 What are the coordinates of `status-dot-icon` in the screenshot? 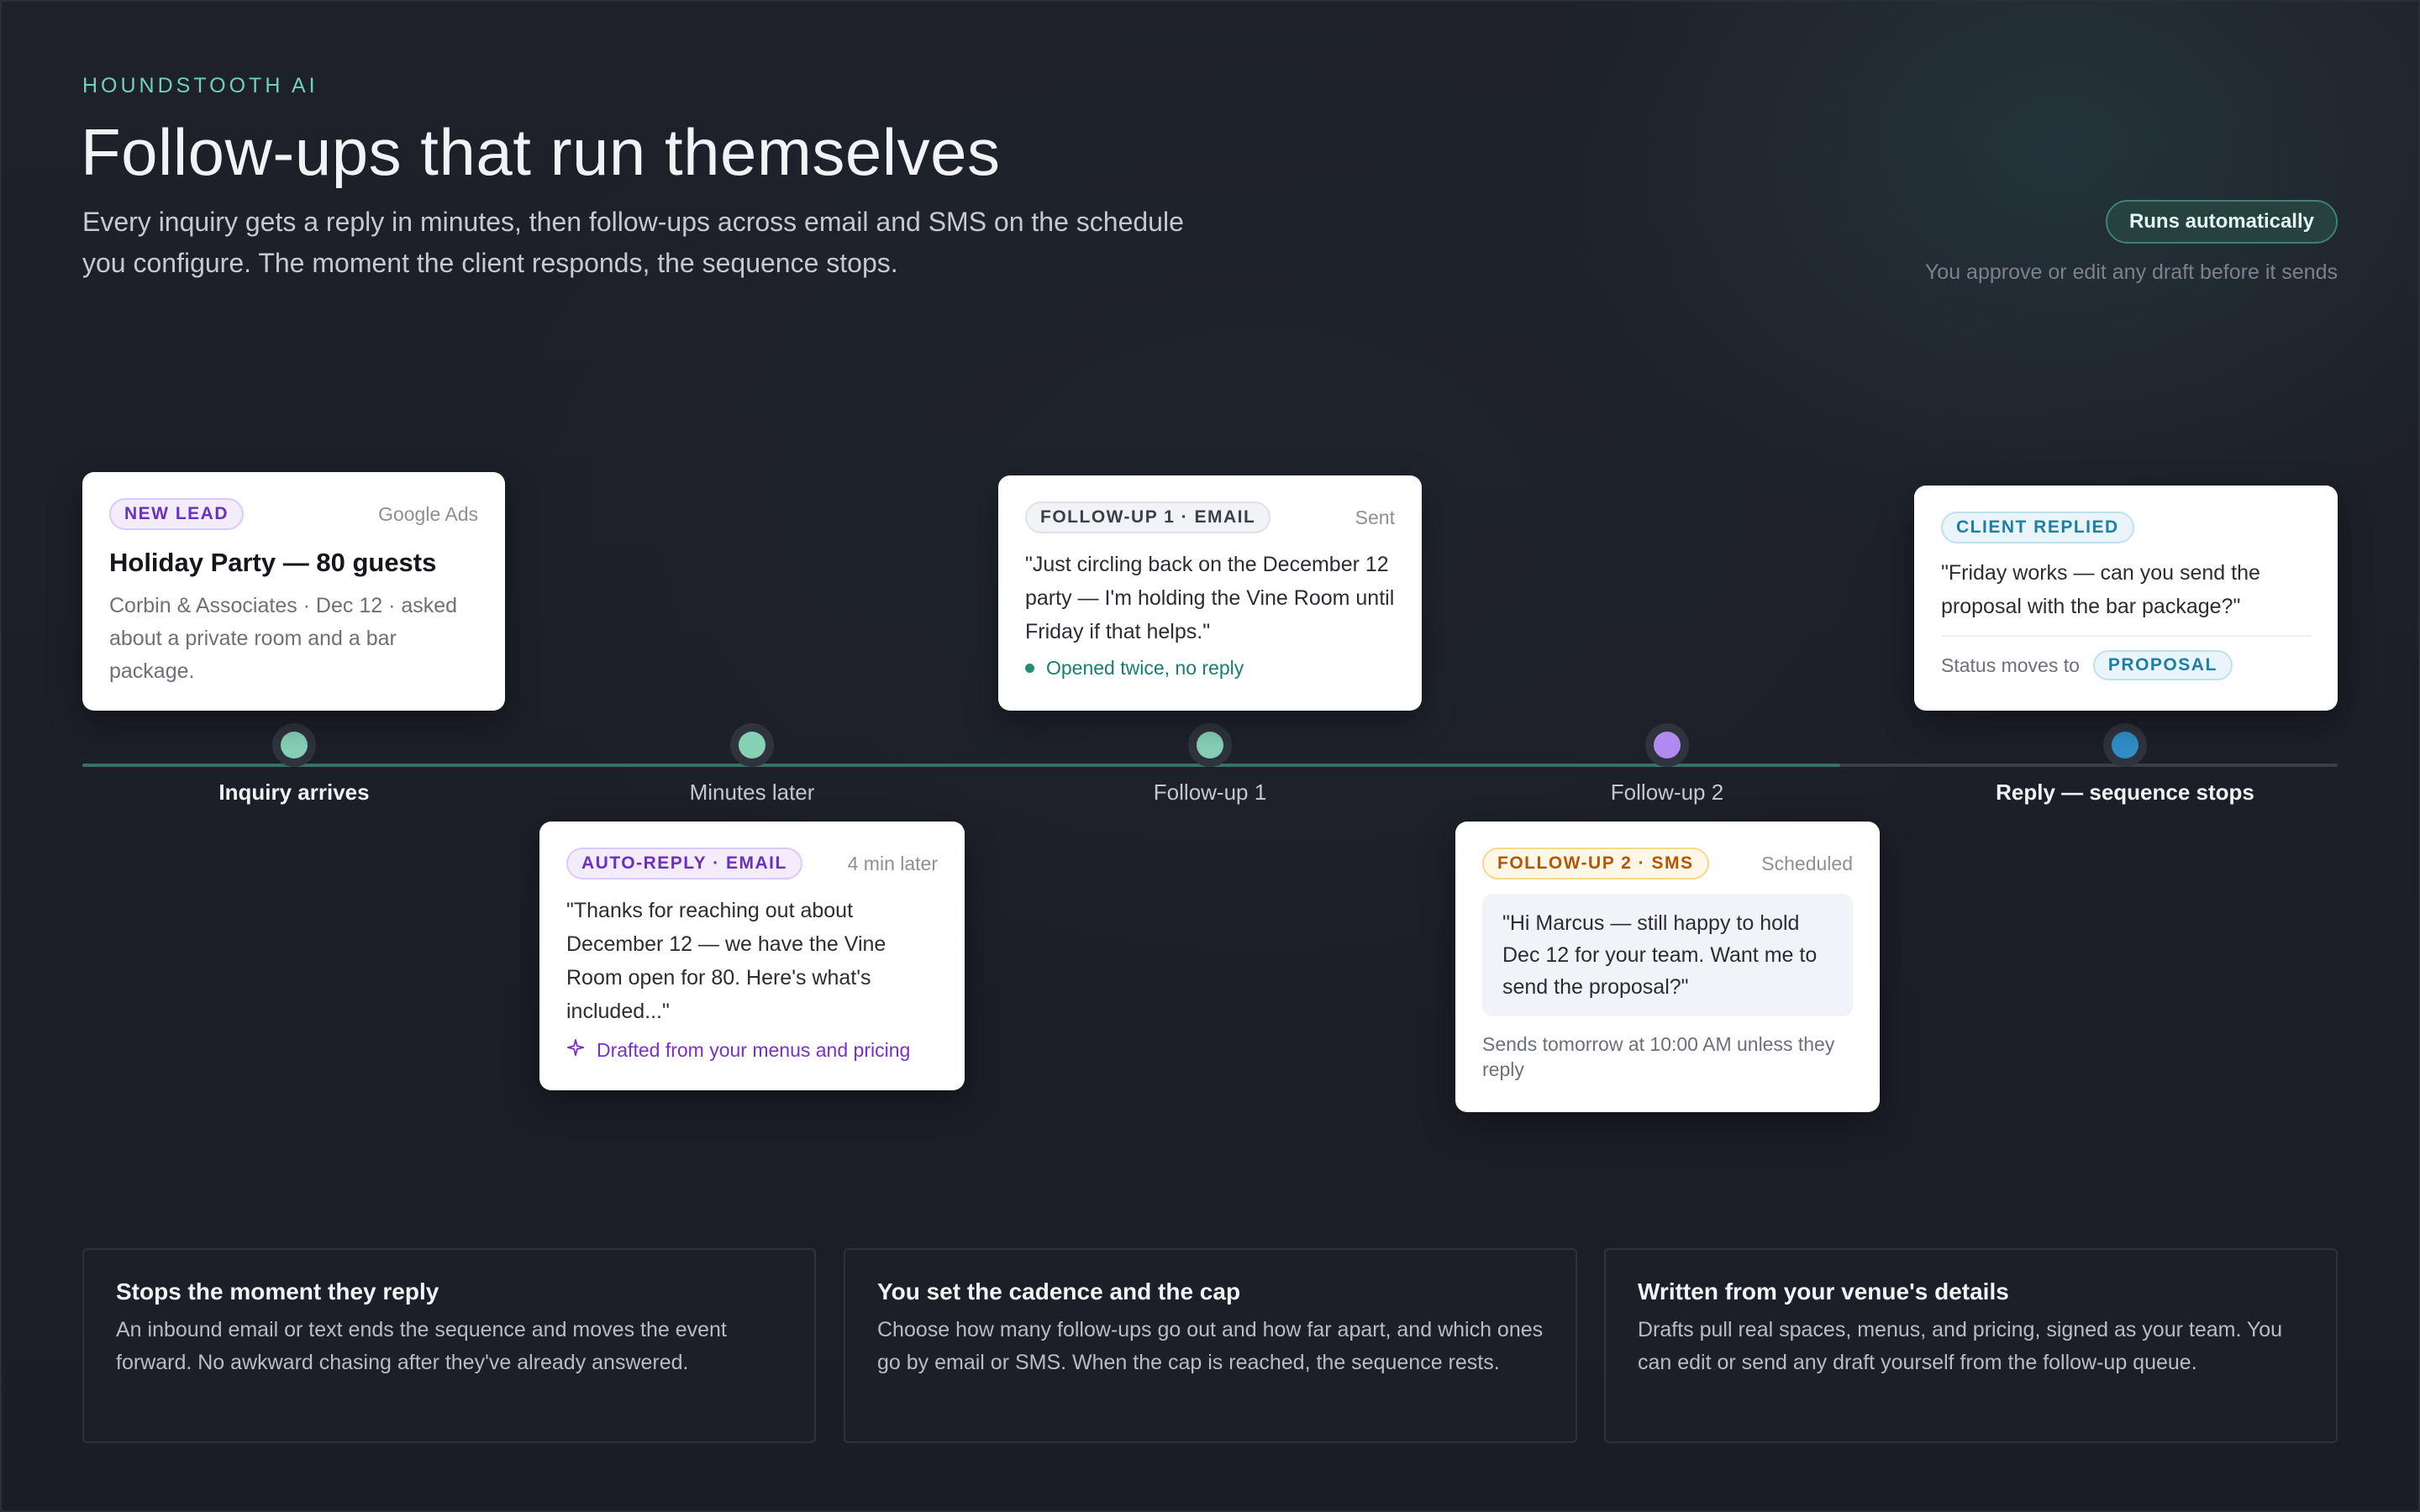 It's located at (1029, 668).